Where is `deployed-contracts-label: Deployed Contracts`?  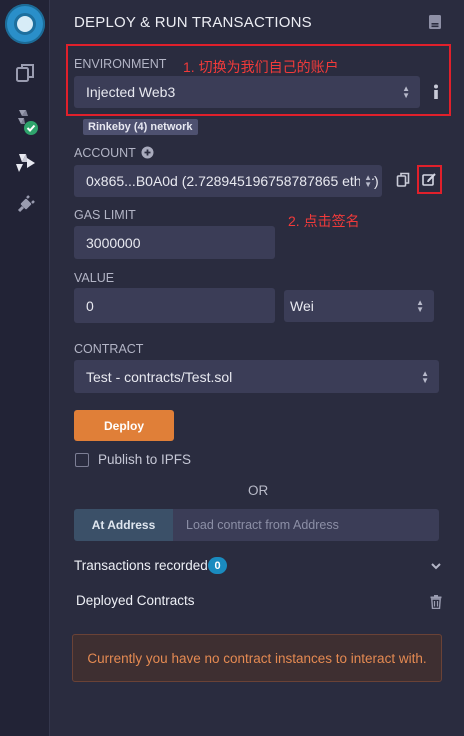 deployed-contracts-label: Deployed Contracts is located at coordinates (135, 600).